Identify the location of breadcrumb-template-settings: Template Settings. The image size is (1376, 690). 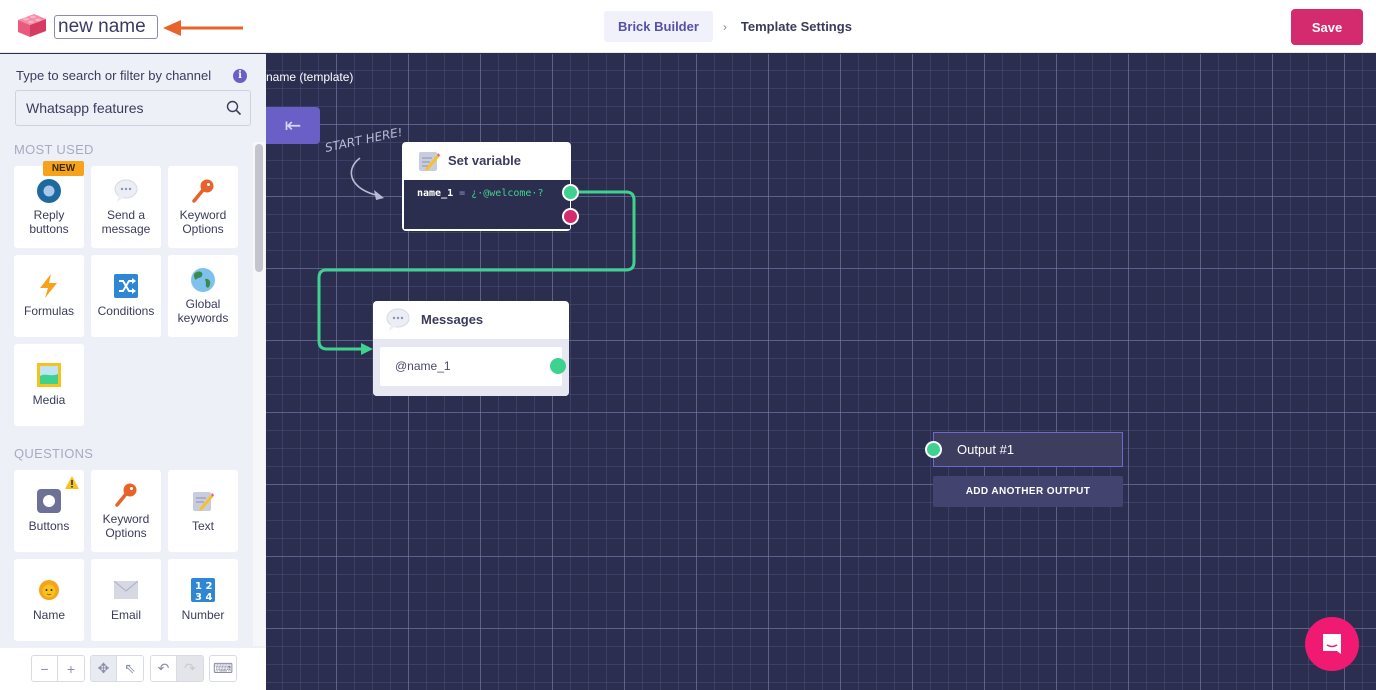
(796, 26).